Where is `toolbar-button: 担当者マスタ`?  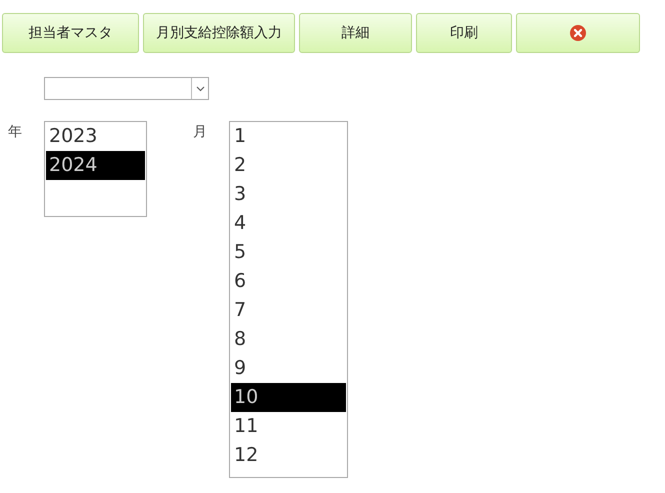
toolbar-button: 担当者マスタ is located at coordinates (70, 33).